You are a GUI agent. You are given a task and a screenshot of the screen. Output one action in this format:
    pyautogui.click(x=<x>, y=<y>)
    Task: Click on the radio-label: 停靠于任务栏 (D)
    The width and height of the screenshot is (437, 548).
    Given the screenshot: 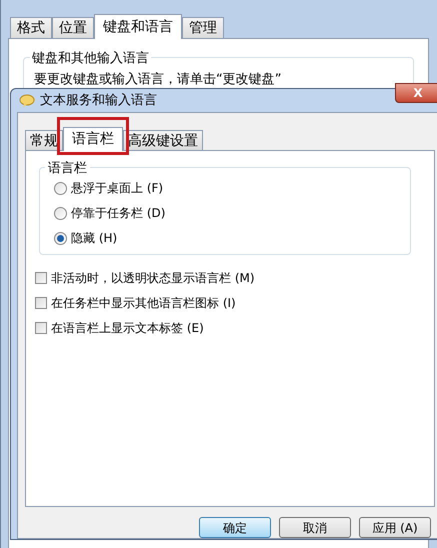 What is the action you would take?
    pyautogui.click(x=118, y=213)
    